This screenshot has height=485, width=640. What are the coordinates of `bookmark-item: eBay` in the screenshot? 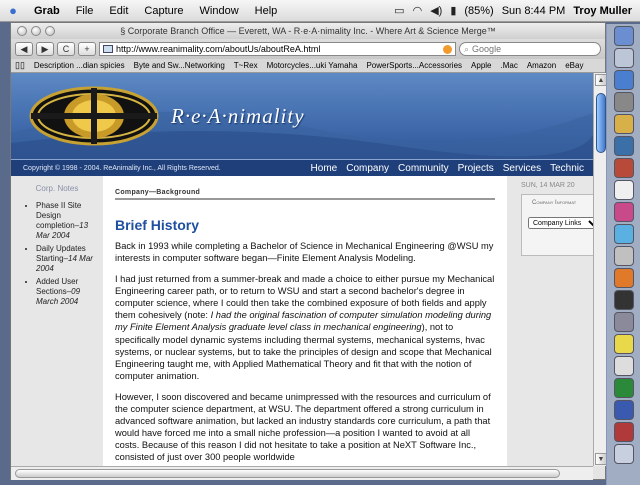 It's located at (574, 65).